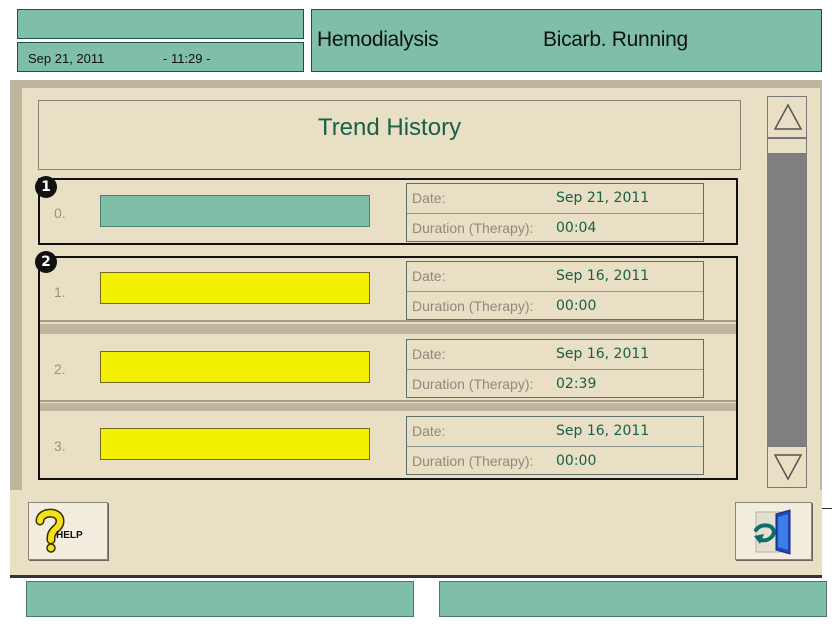  What do you see at coordinates (416, 576) in the screenshot?
I see `footer-divider` at bounding box center [416, 576].